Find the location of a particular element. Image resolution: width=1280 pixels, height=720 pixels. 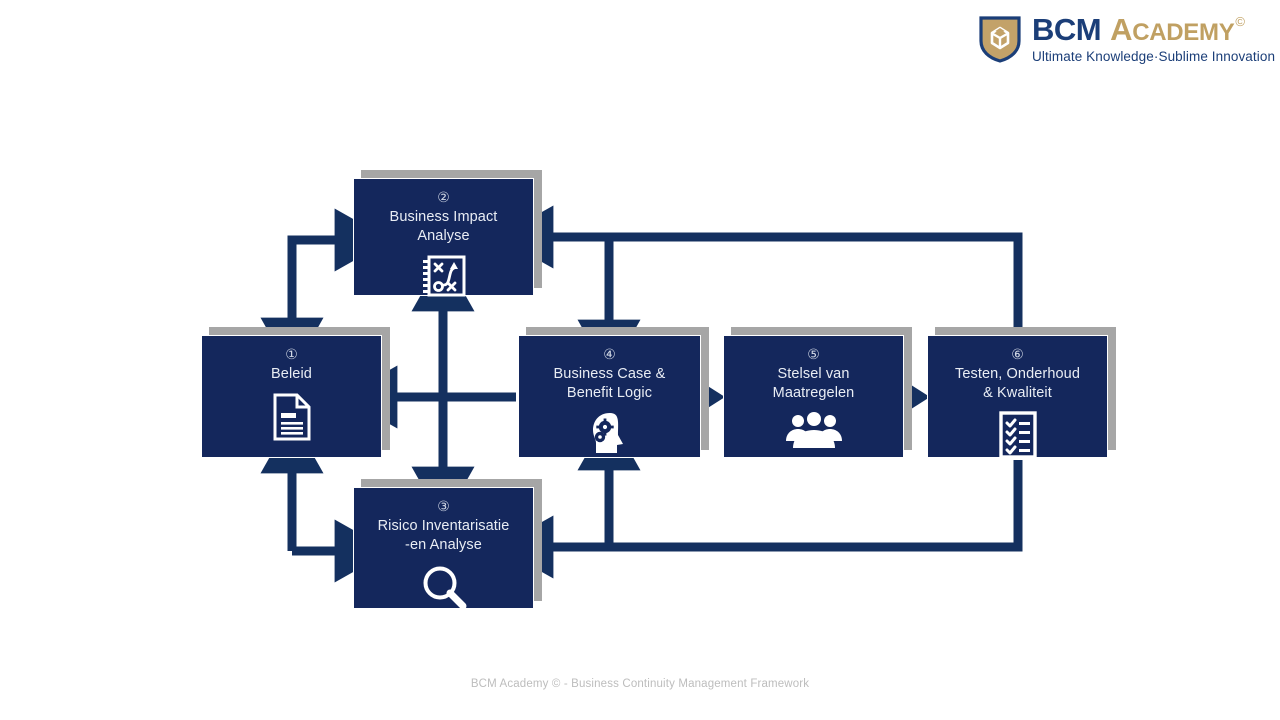

node-face: ③ Risico Inventarisatie -en Analyse is located at coordinates (443, 549).